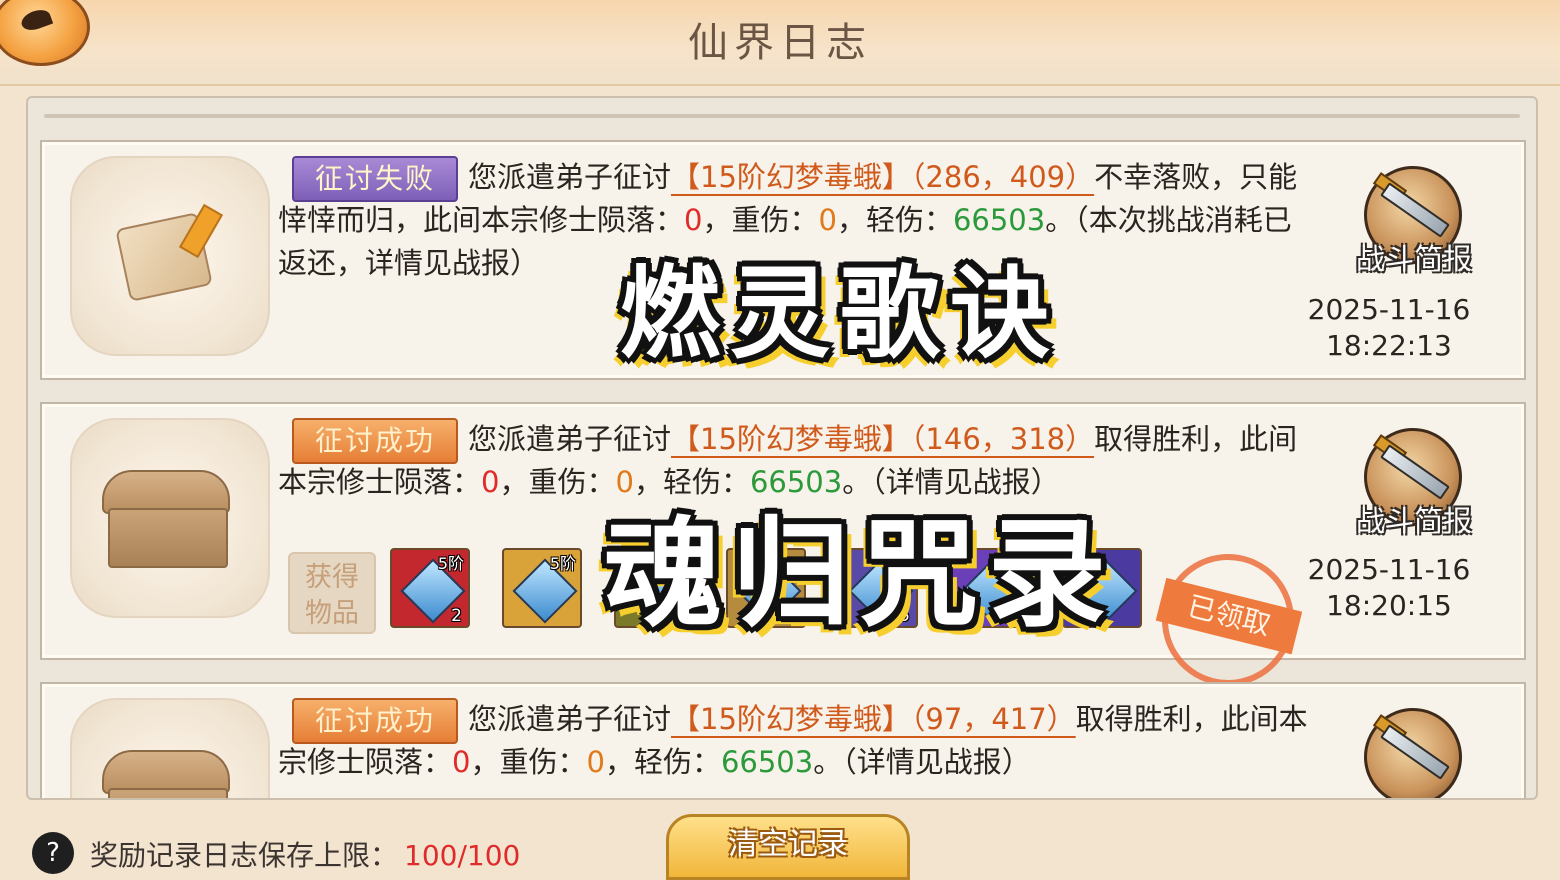 Image resolution: width=1560 pixels, height=880 pixels. What do you see at coordinates (456, 616) in the screenshot?
I see `item-count: 2` at bounding box center [456, 616].